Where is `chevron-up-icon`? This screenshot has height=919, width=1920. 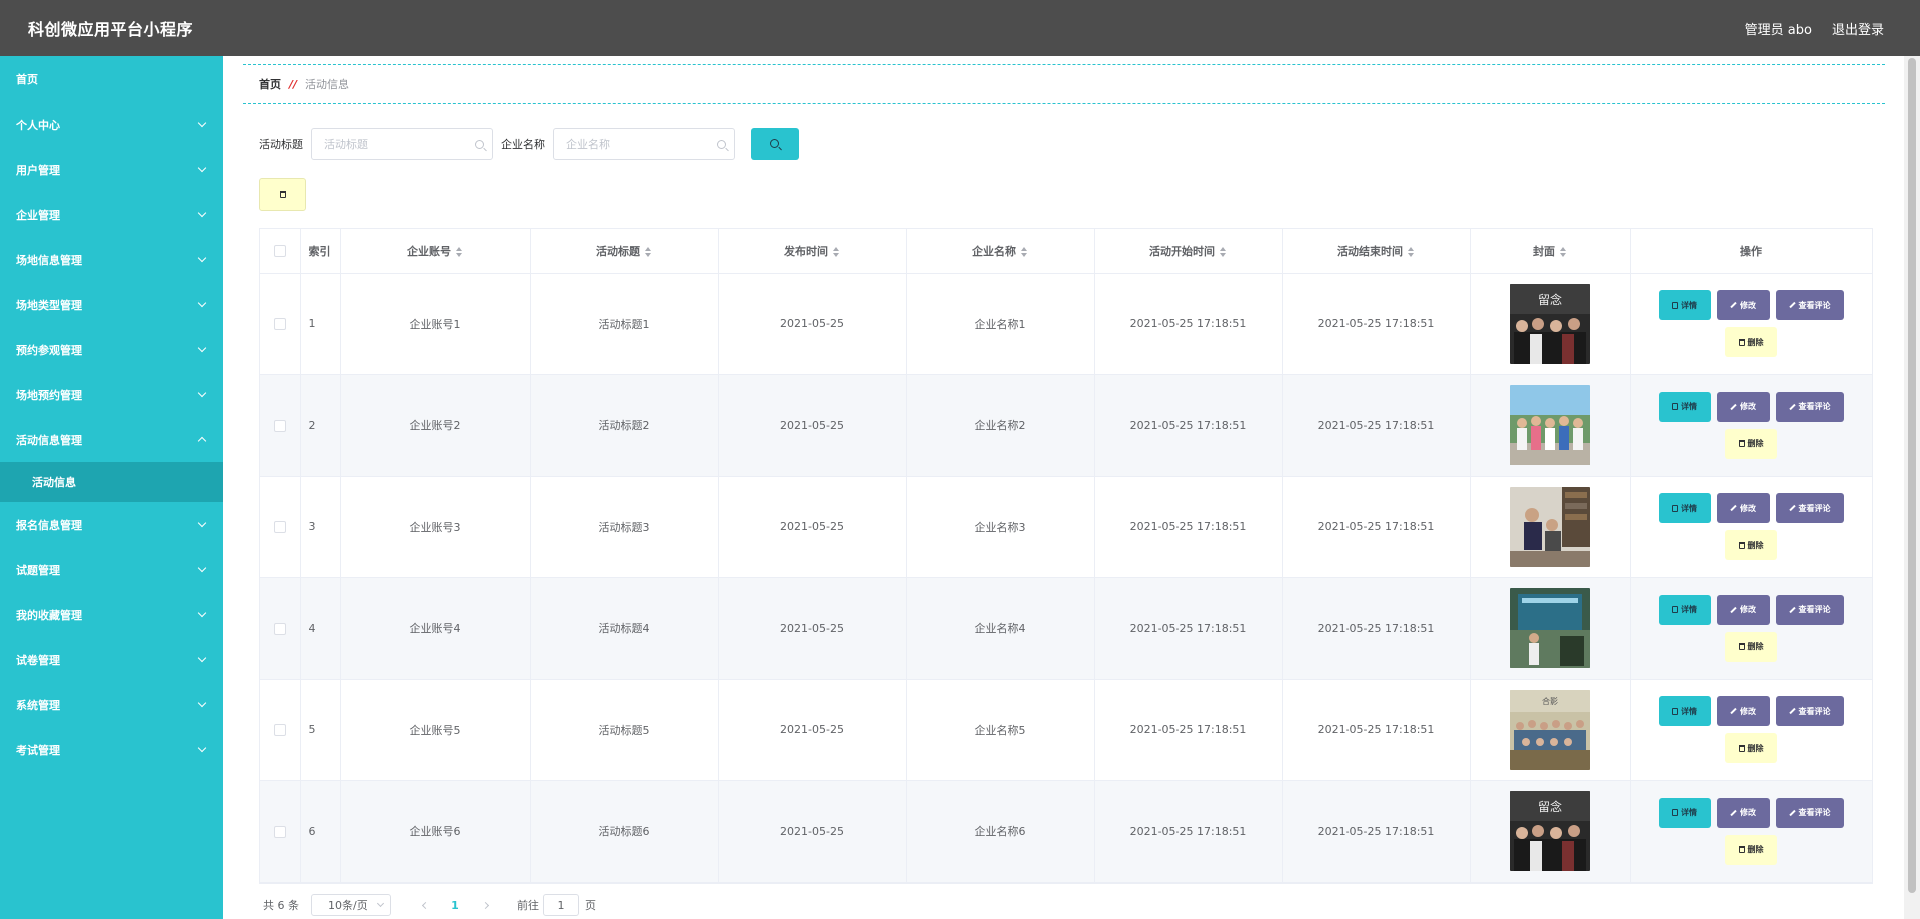 chevron-up-icon is located at coordinates (202, 441).